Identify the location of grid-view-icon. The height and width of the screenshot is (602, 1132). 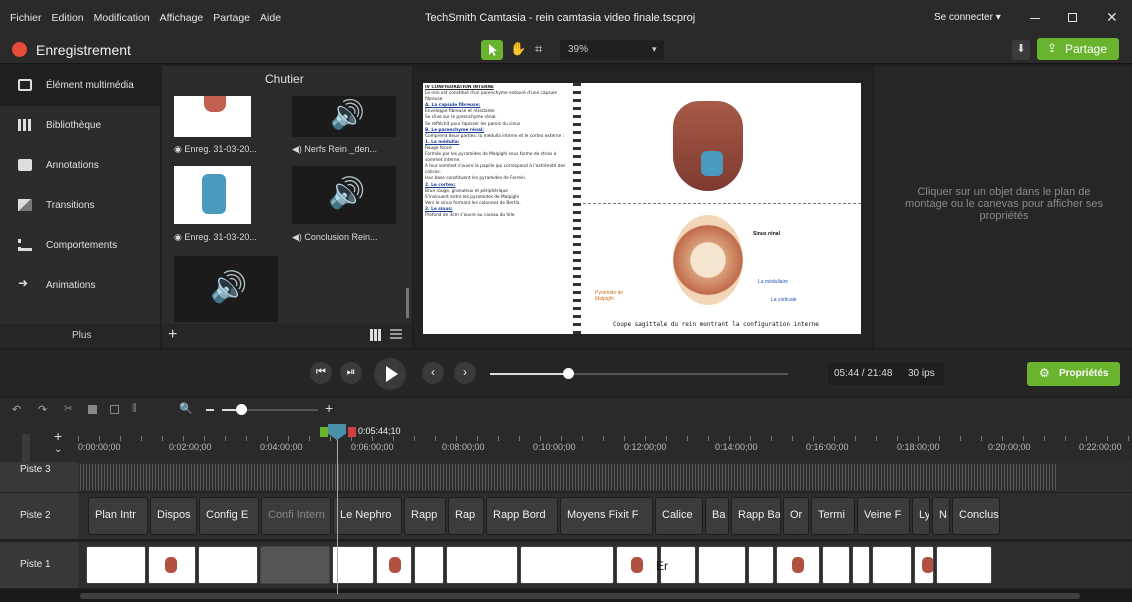
(376, 335).